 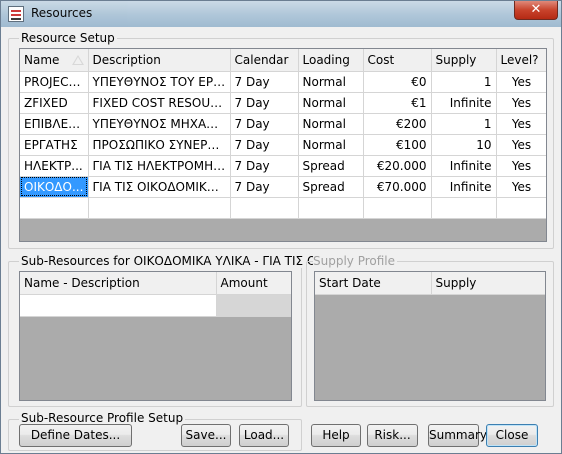 I want to click on column-header-loading: Loading, so click(x=331, y=60).